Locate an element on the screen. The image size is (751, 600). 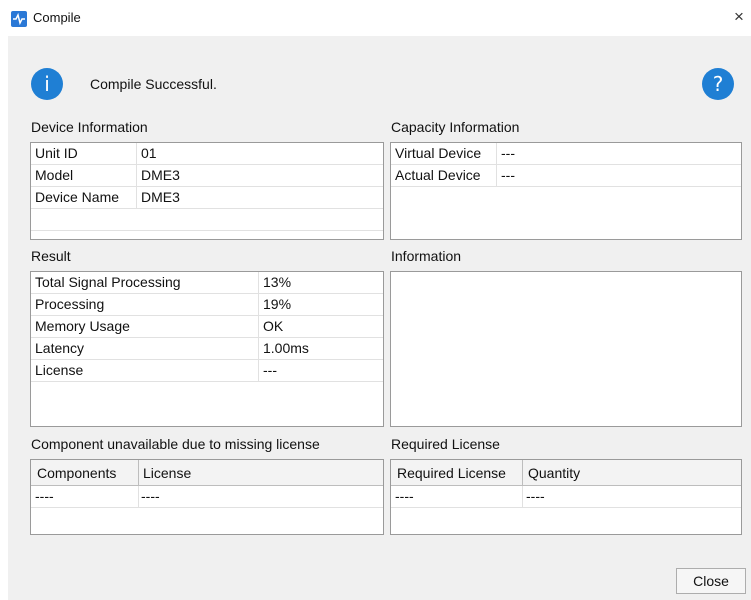
table-row: Model DME3 is located at coordinates (207, 176).